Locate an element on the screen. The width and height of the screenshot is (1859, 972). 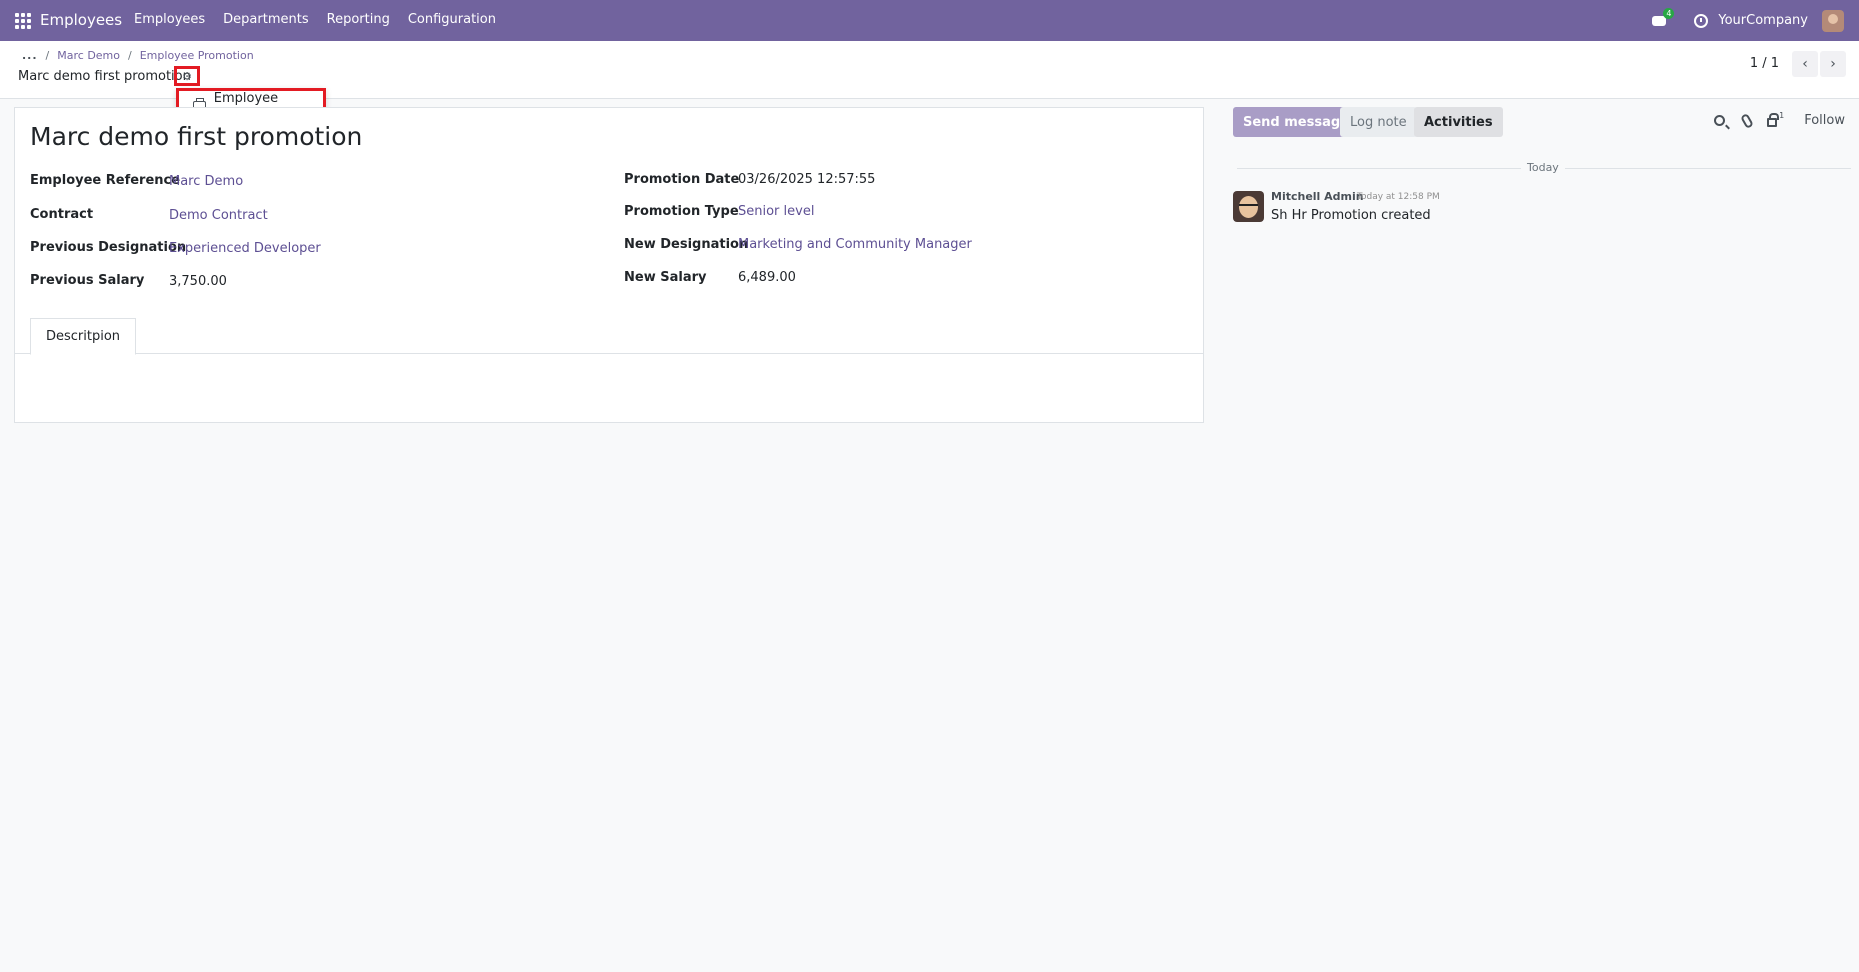
menu-configuration: Configuration is located at coordinates (452, 19).